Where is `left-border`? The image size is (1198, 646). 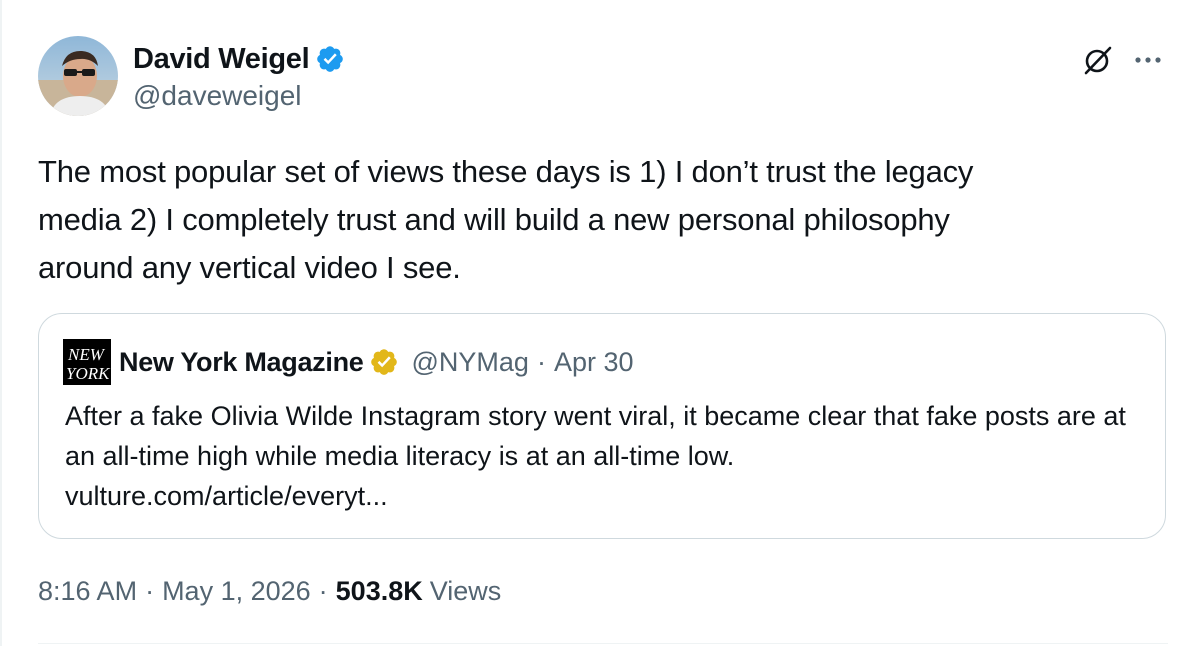 left-border is located at coordinates (1, 323).